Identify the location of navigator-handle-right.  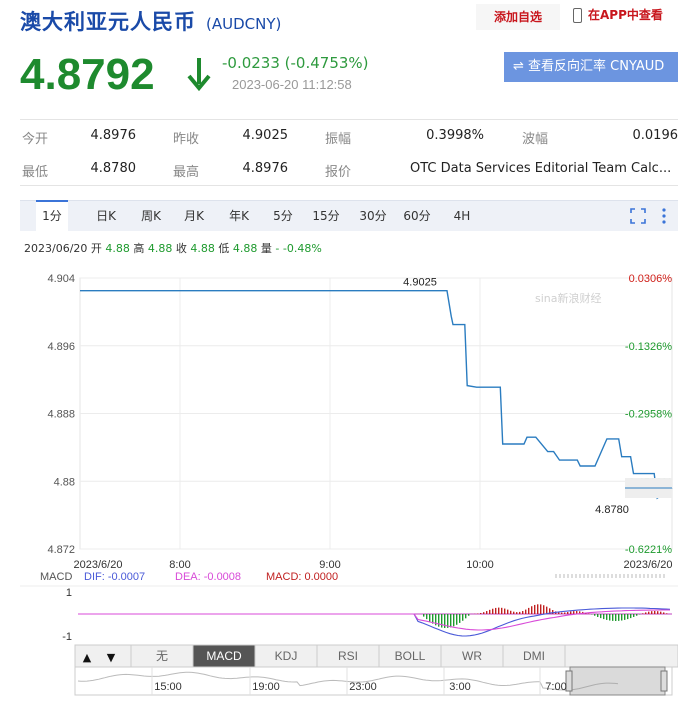
(664, 681).